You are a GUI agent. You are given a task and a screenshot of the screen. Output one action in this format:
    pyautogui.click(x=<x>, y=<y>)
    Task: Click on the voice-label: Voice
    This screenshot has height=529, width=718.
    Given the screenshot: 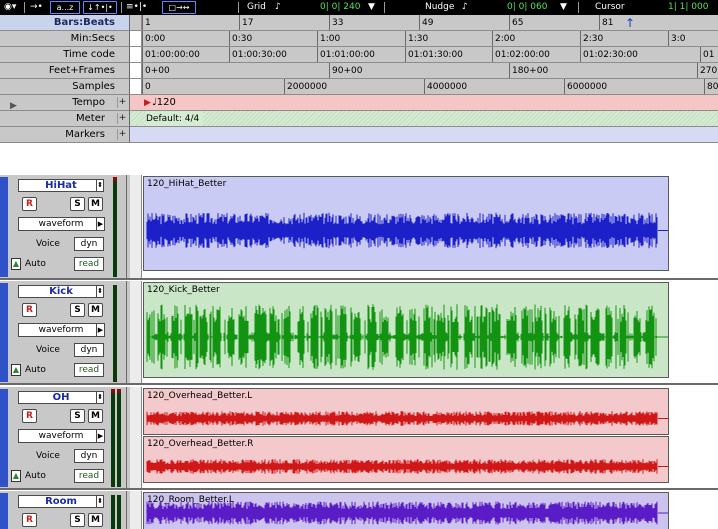 What is the action you would take?
    pyautogui.click(x=48, y=456)
    